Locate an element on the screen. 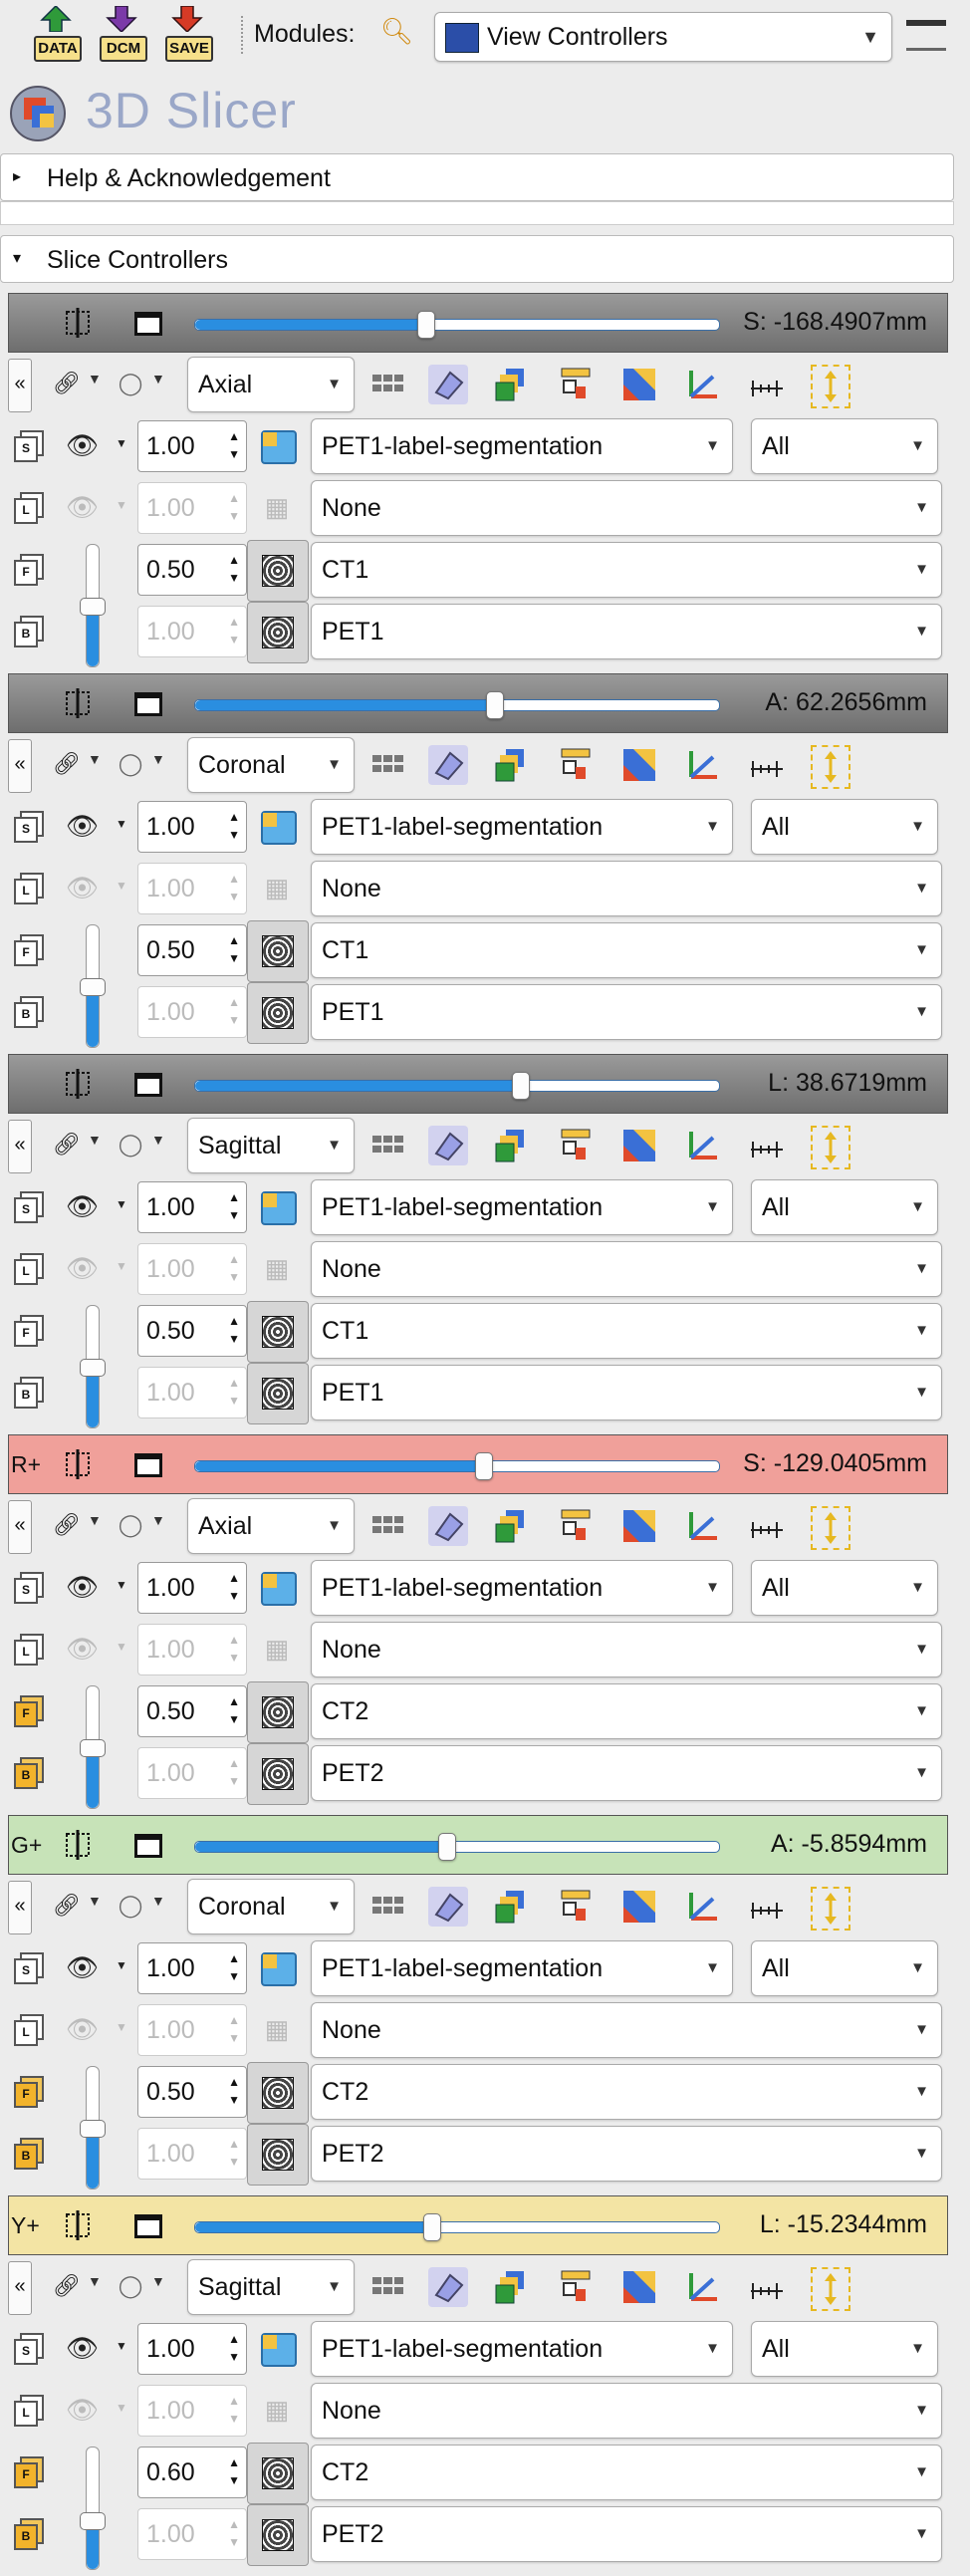 This screenshot has width=970, height=2576. background-volume-selector: CT2 ▼ is located at coordinates (626, 2472).